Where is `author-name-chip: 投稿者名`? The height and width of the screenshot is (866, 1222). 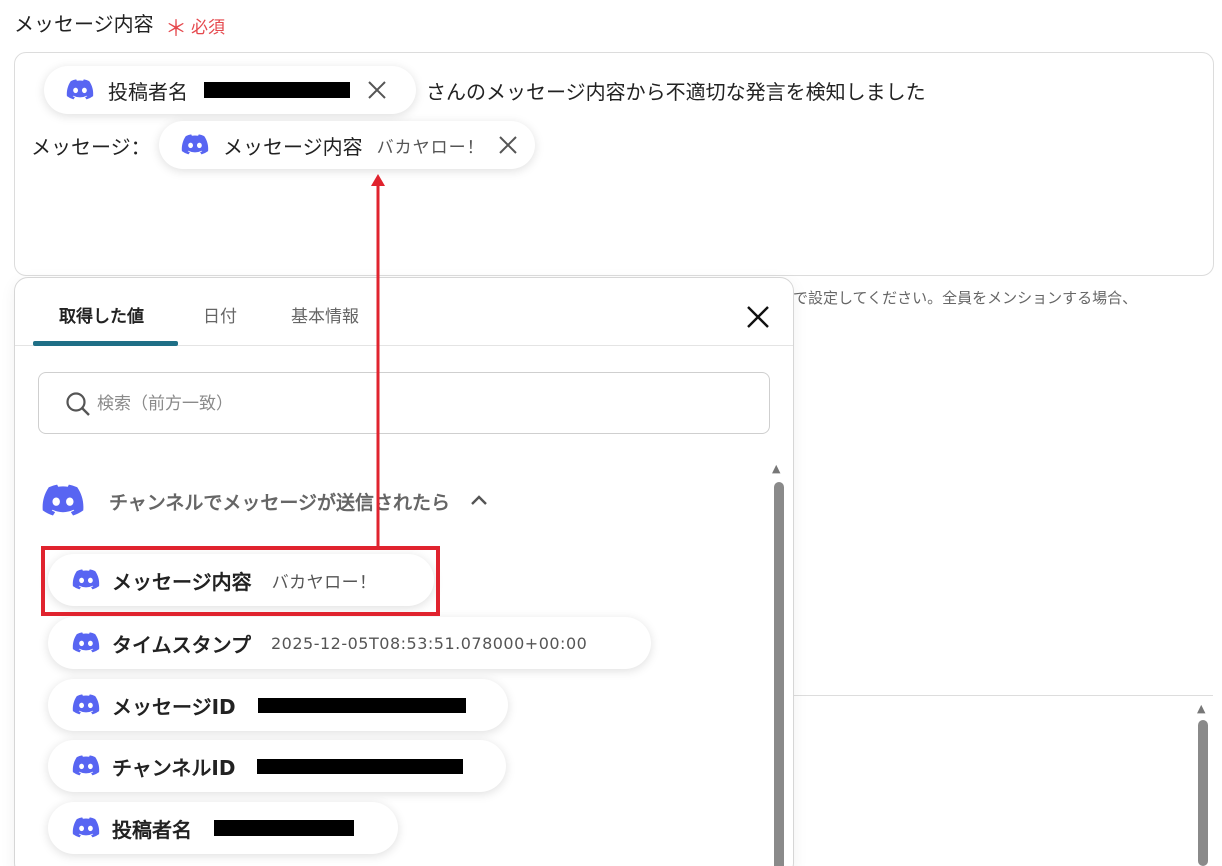
author-name-chip: 投稿者名 is located at coordinates (230, 90).